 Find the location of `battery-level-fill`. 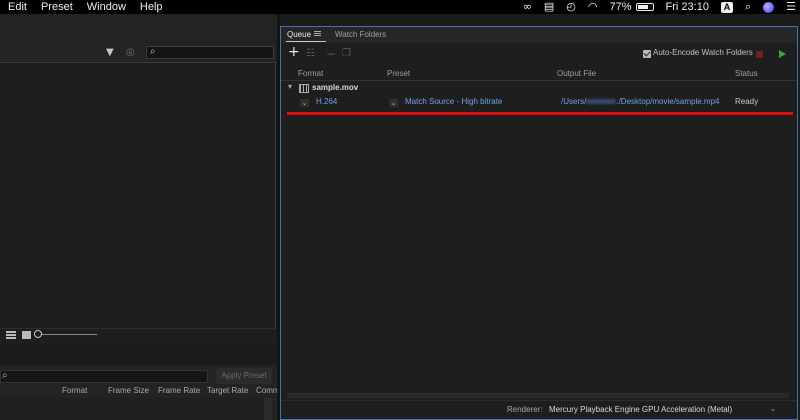

battery-level-fill is located at coordinates (643, 7).